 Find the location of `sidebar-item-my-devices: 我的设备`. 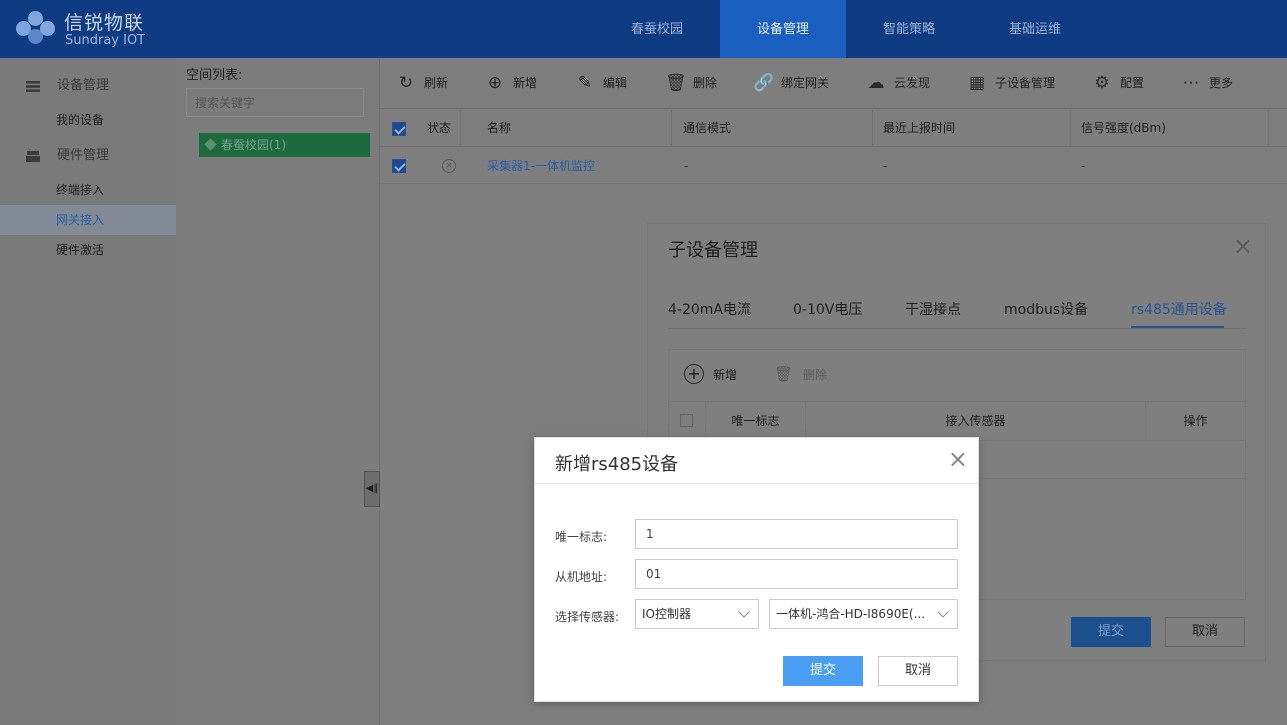

sidebar-item-my-devices: 我的设备 is located at coordinates (88, 120).